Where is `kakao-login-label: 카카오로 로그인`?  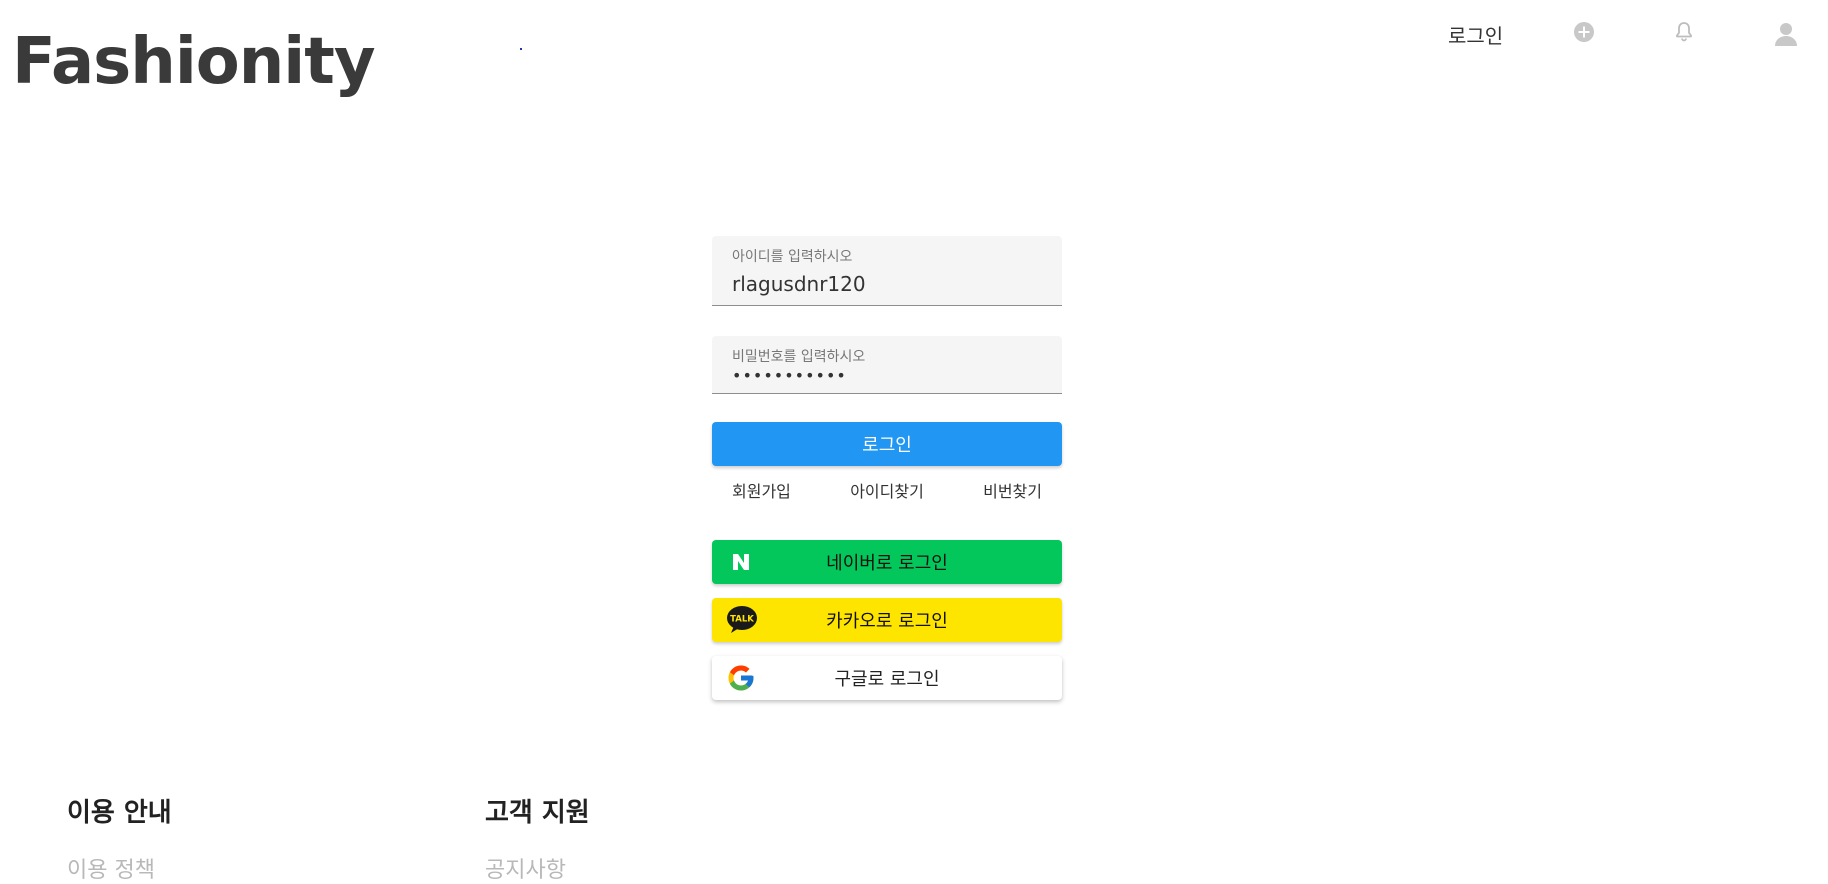
kakao-login-label: 카카오로 로그인 is located at coordinates (887, 621).